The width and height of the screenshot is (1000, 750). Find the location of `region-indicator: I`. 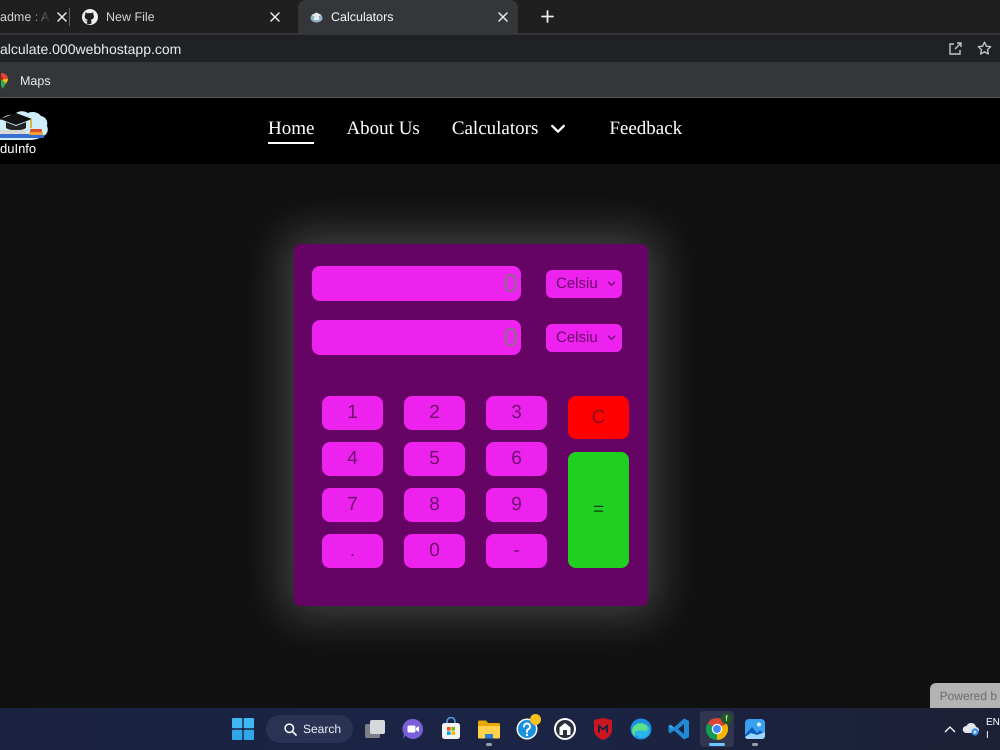

region-indicator: I is located at coordinates (993, 735).